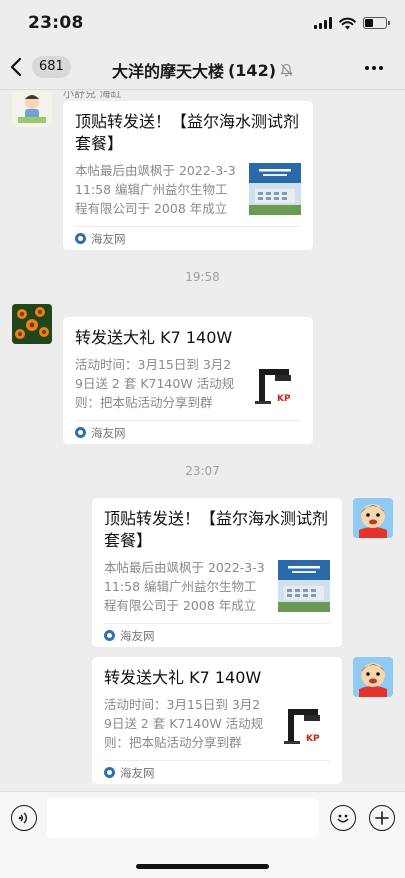  I want to click on status-icons, so click(352, 23).